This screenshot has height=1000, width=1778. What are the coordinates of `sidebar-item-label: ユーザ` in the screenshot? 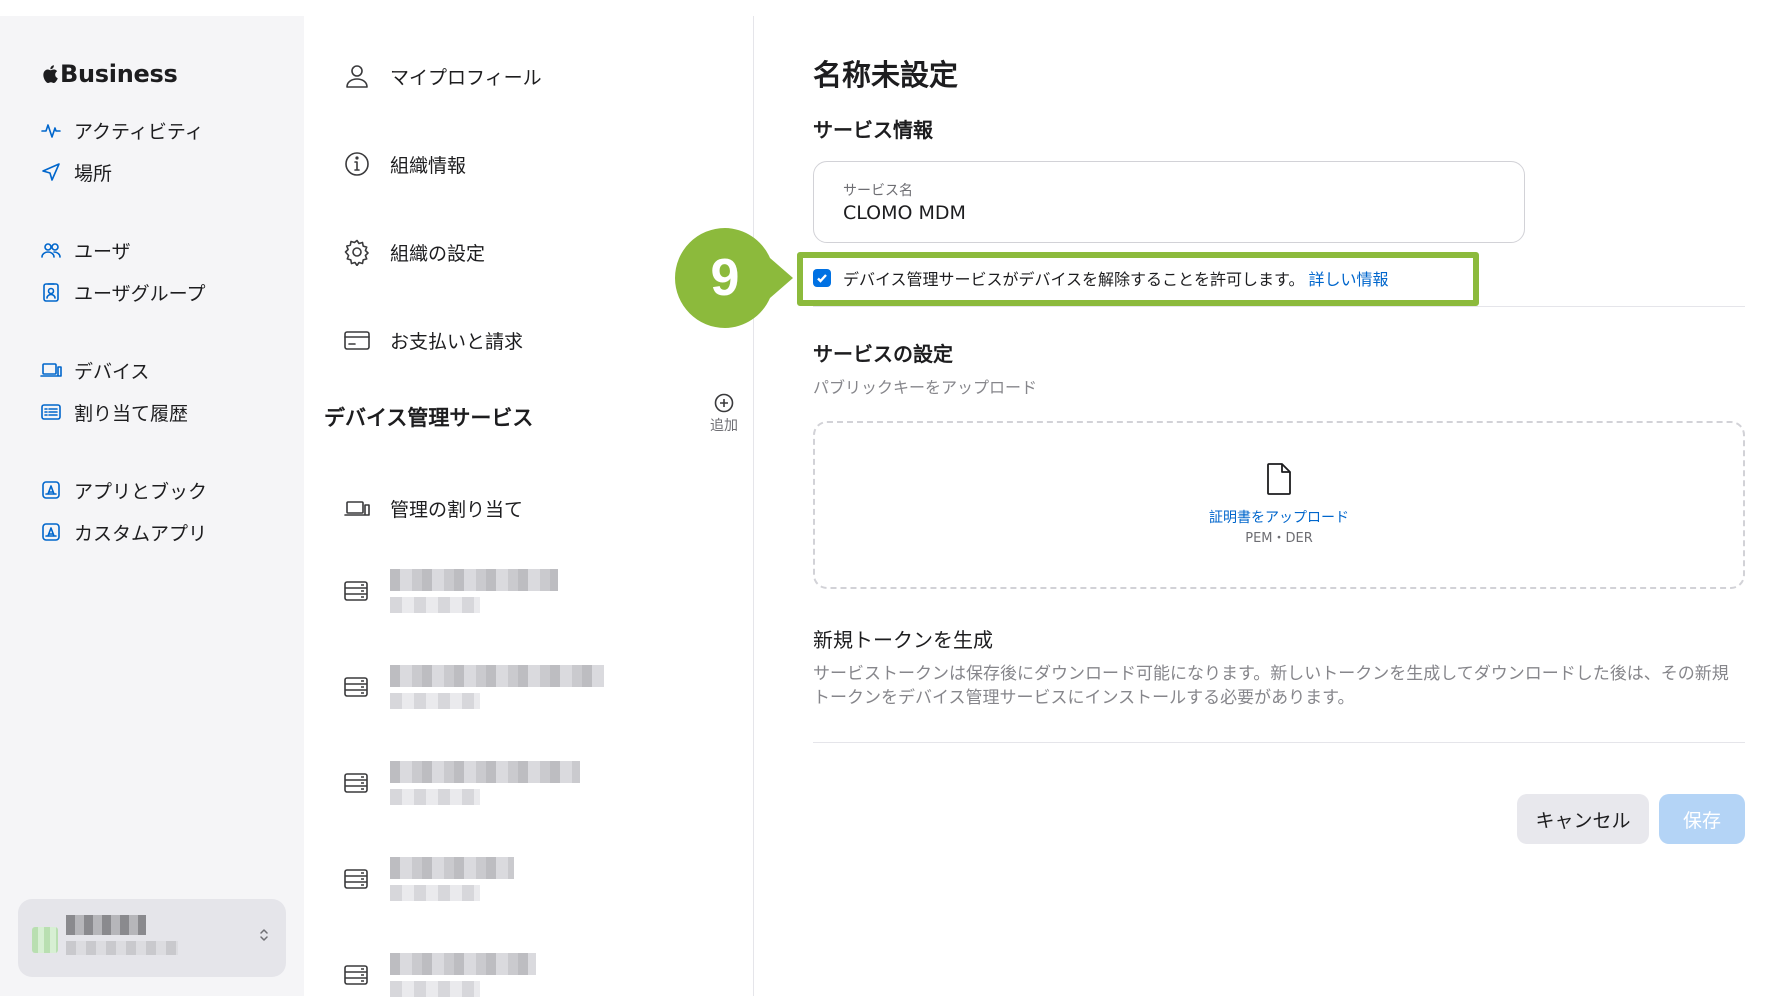 It's located at (102, 251).